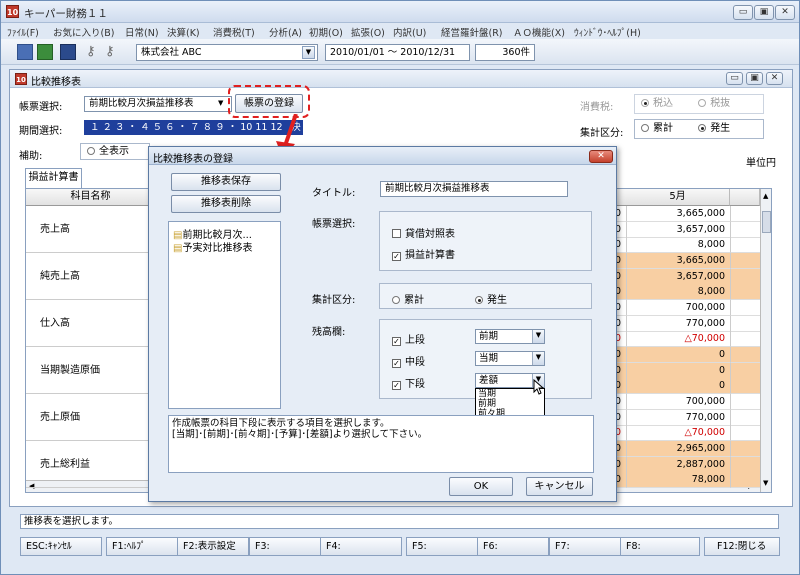  Describe the element at coordinates (430, 234) in the screenshot. I see `bs-label: 貸借対照表` at that location.